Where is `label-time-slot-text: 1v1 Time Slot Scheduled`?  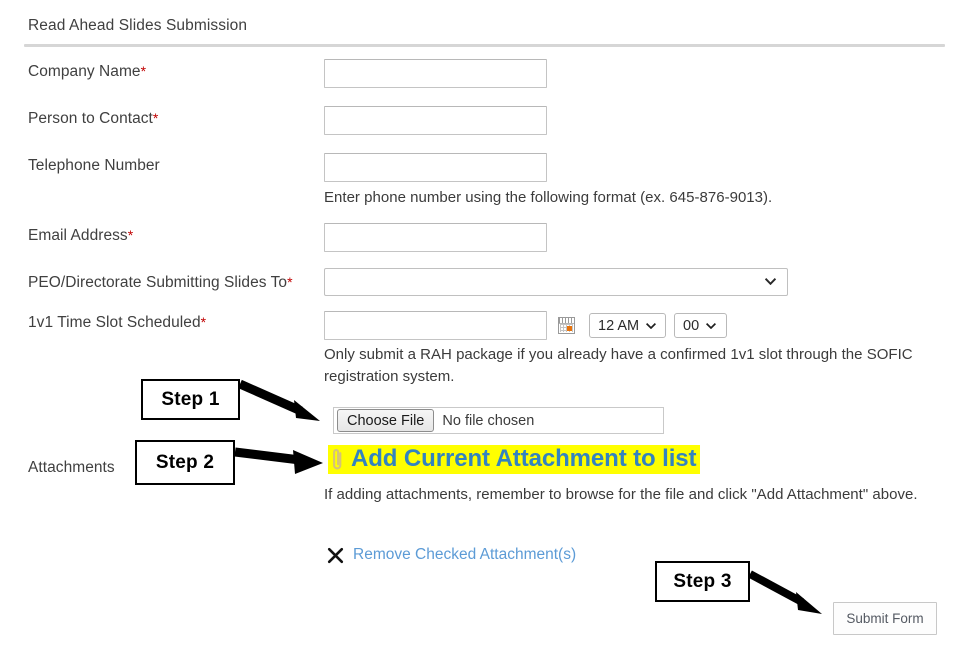 label-time-slot-text: 1v1 Time Slot Scheduled is located at coordinates (114, 322).